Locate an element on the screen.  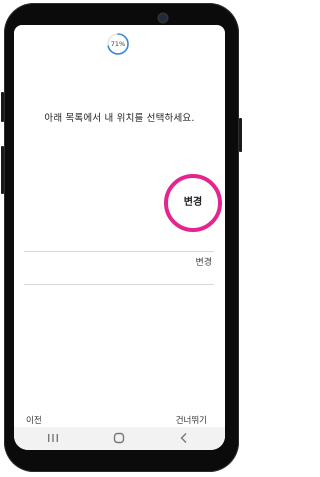
change-location-button: 변경 is located at coordinates (193, 203).